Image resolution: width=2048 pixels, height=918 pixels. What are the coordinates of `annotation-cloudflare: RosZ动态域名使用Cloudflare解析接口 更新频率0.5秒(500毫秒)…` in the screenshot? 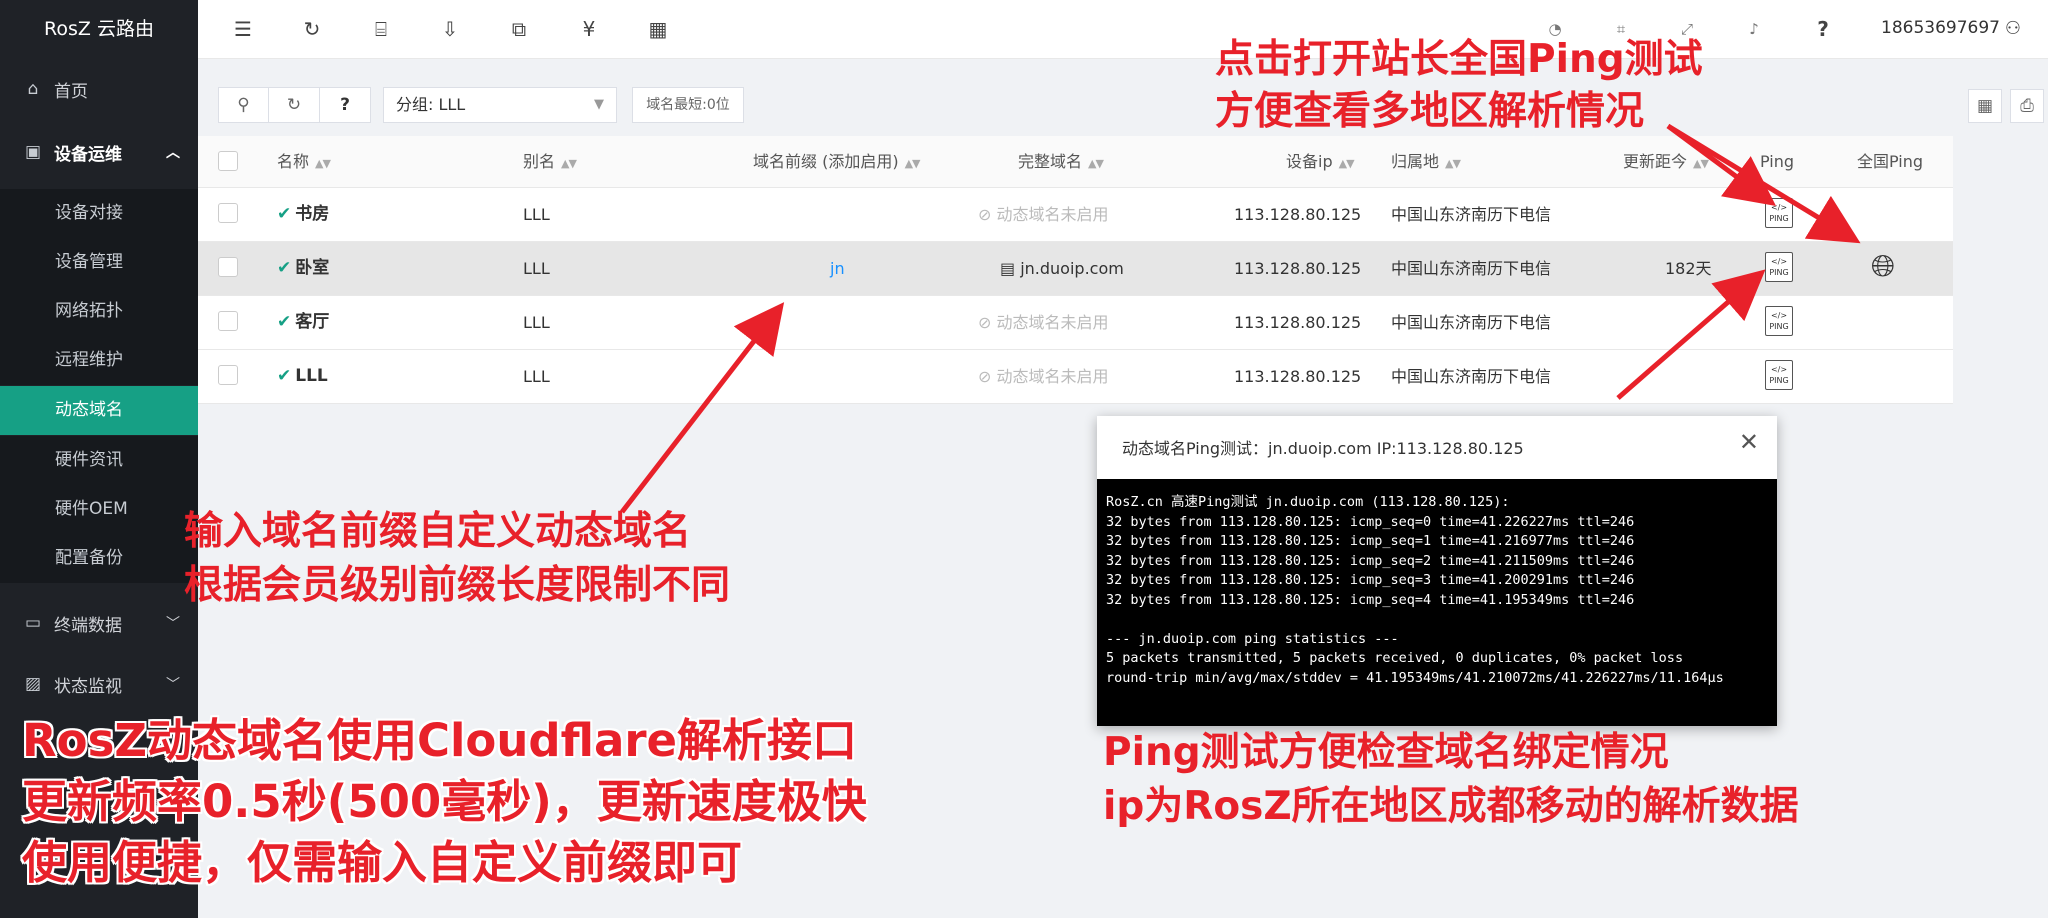 It's located at (444, 801).